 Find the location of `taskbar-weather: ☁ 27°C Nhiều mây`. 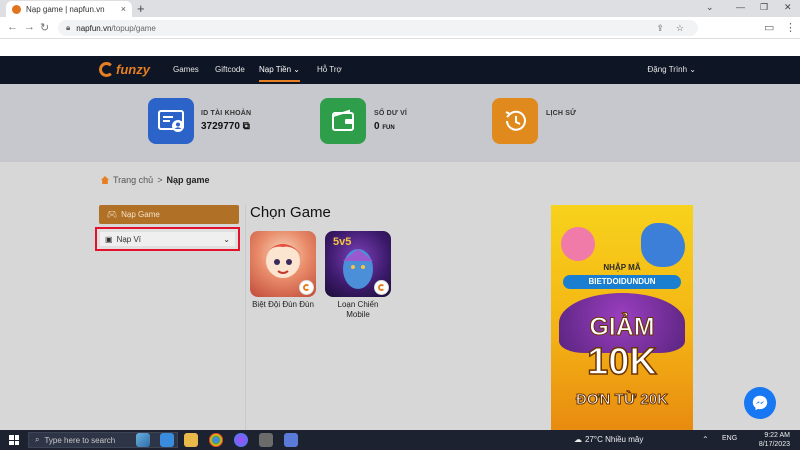

taskbar-weather: ☁ 27°C Nhiều mây is located at coordinates (608, 439).